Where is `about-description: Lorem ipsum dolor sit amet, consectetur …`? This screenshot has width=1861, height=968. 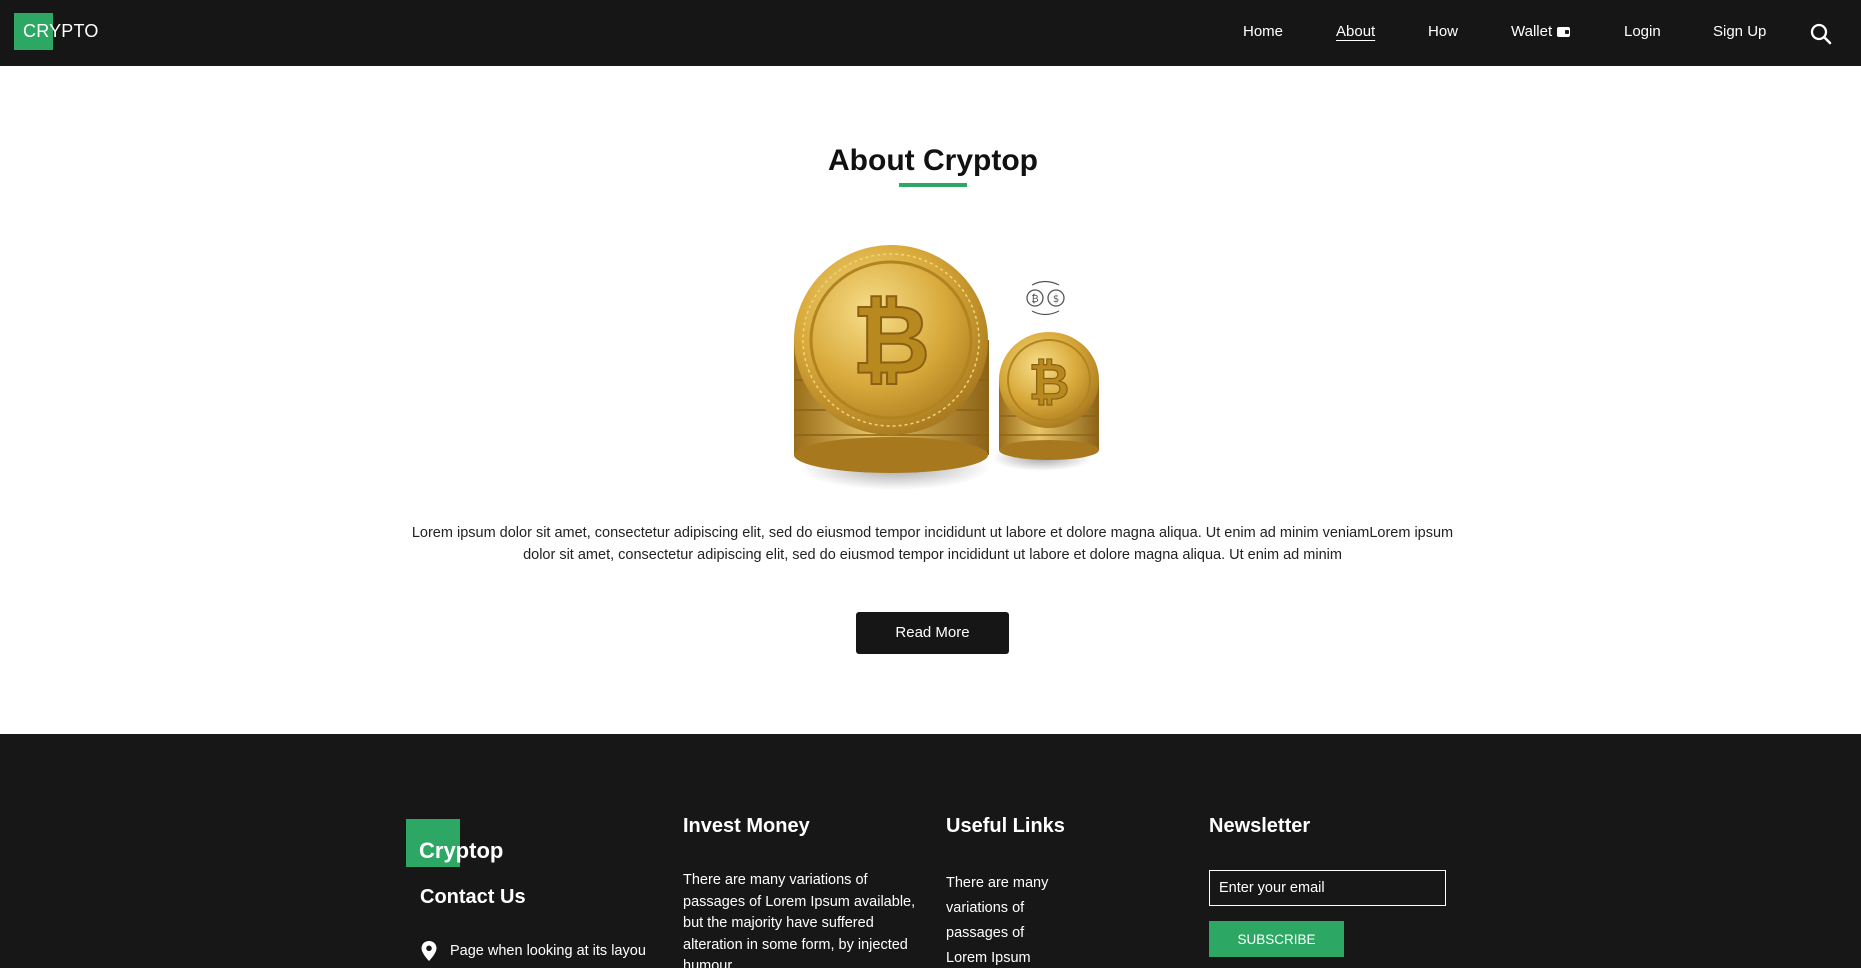 about-description: Lorem ipsum dolor sit amet, consectetur … is located at coordinates (932, 544).